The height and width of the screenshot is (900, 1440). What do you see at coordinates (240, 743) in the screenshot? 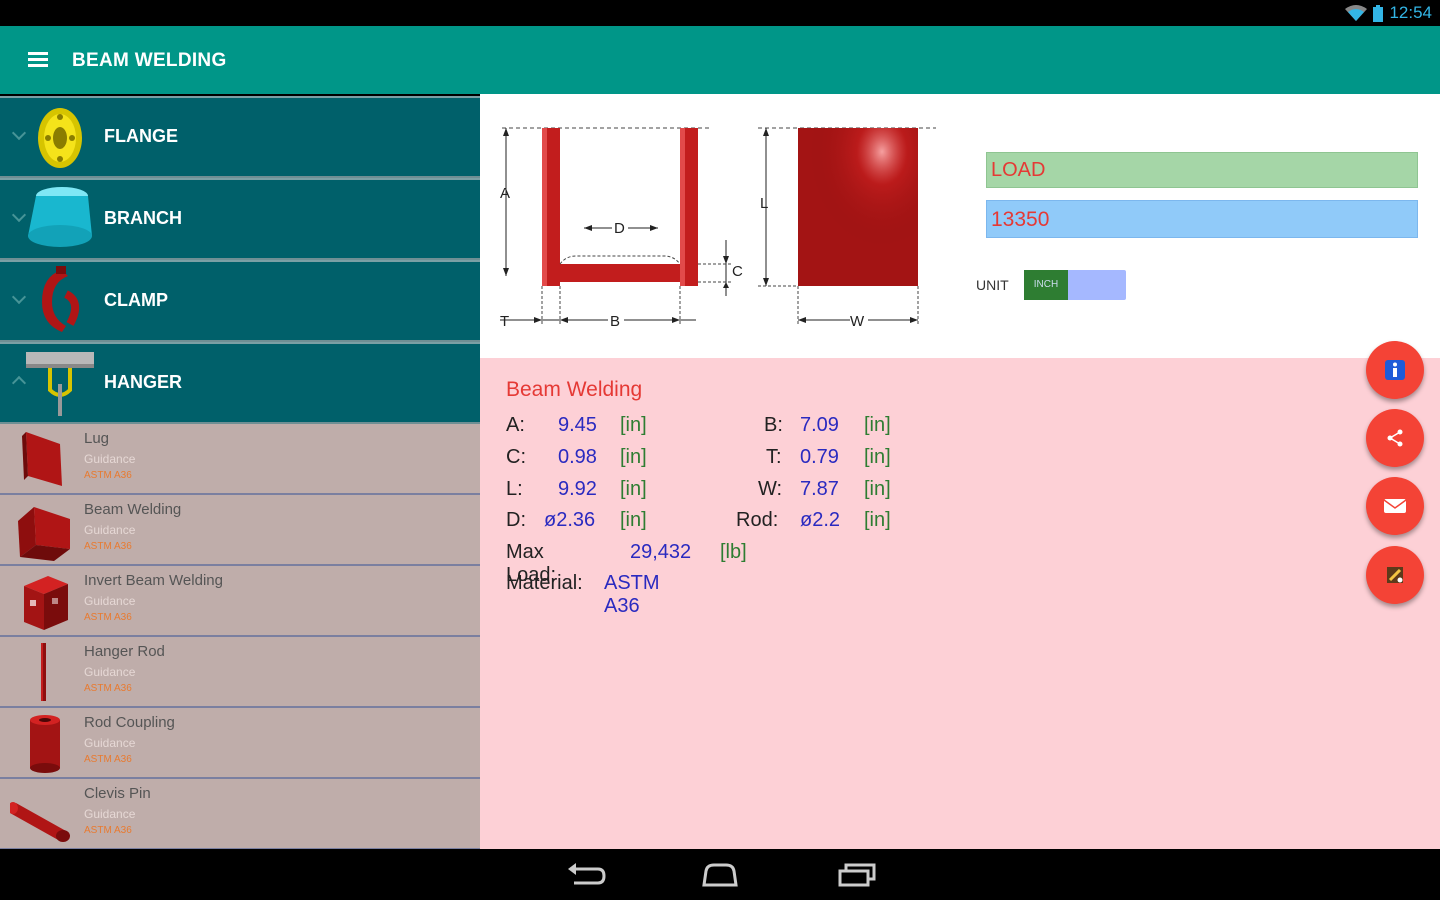
I see `list-item-rod-coupling: Rod Coupling Guidance ASTM A36` at bounding box center [240, 743].